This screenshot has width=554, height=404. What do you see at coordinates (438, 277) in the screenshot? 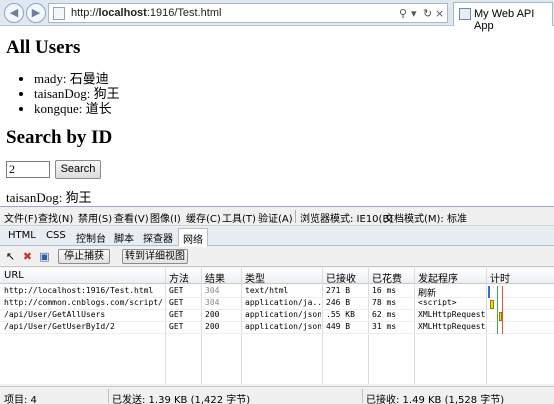
I see `column-initiator: 发起程序` at bounding box center [438, 277].